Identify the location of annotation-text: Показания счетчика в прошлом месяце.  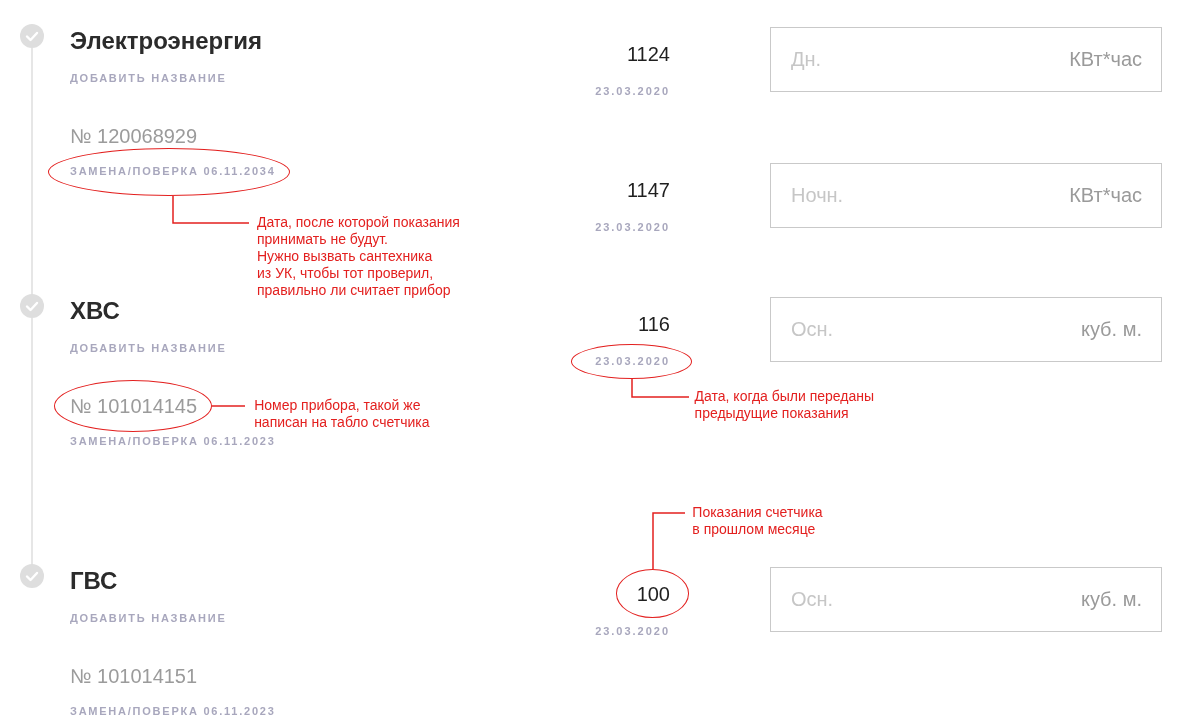
(757, 521).